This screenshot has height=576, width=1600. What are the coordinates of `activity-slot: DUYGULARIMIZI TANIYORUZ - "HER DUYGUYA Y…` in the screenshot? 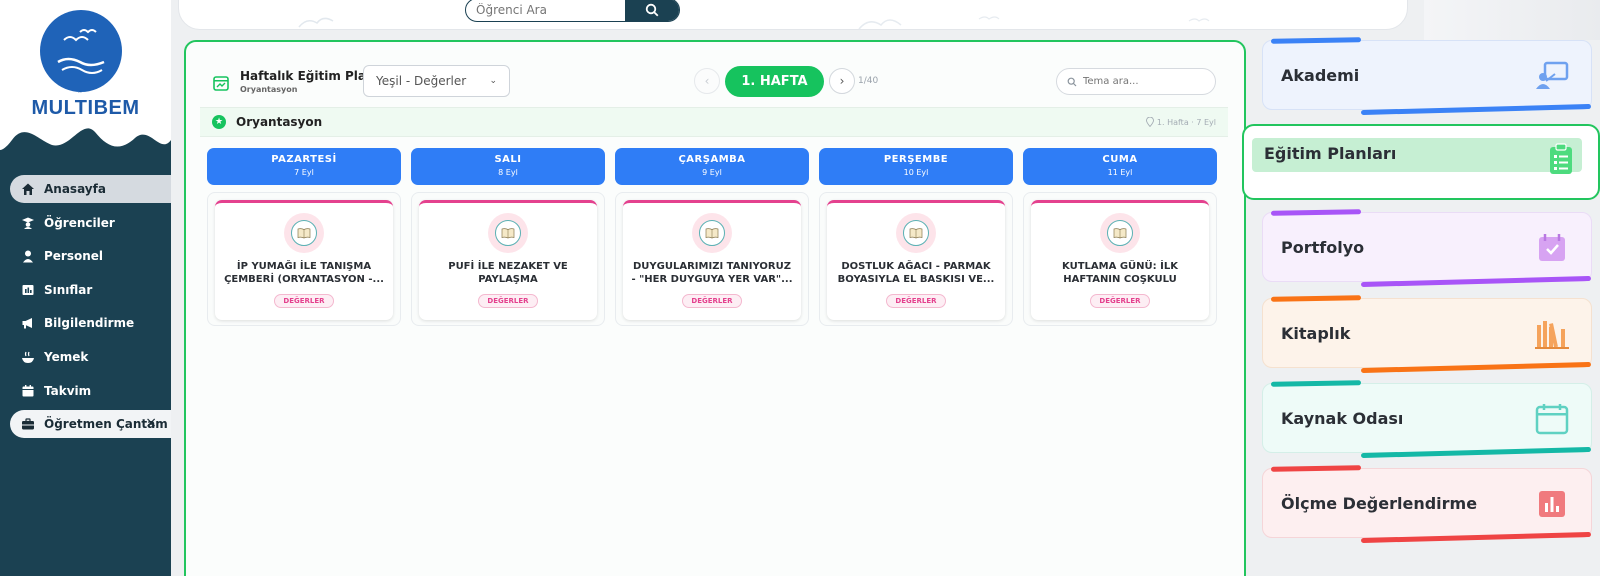 It's located at (712, 259).